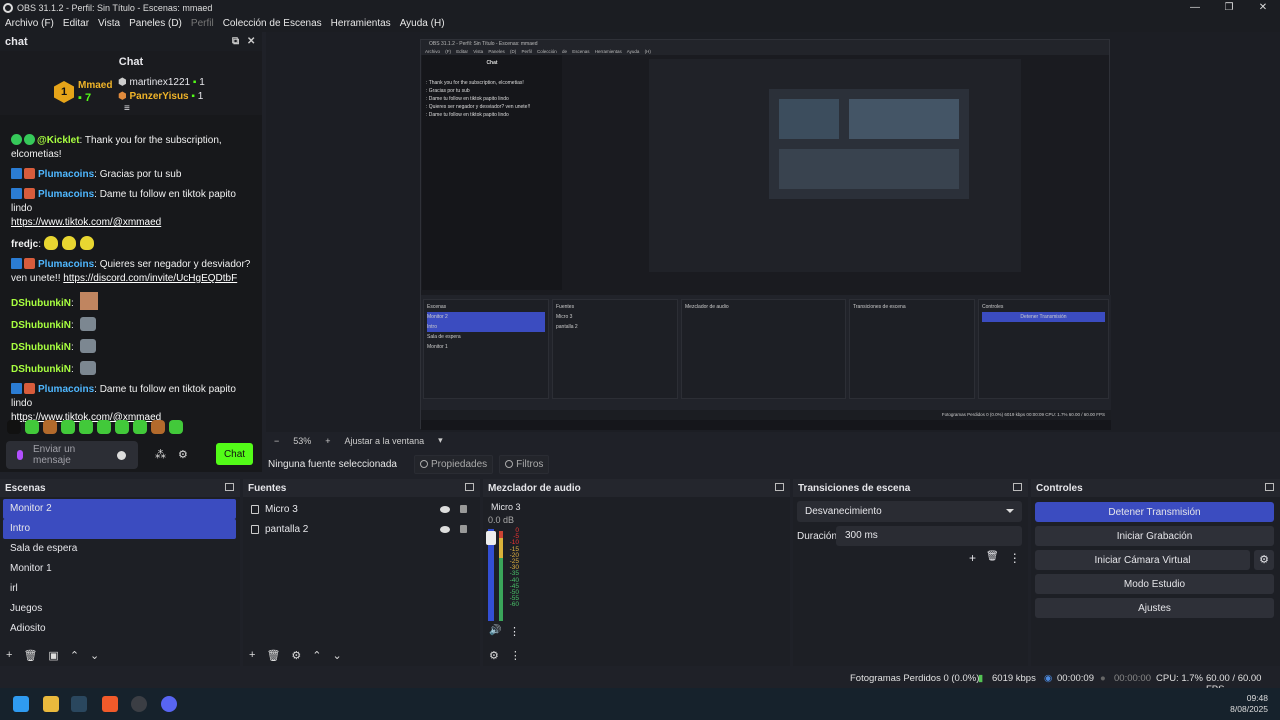 This screenshot has width=1280, height=720. I want to click on stop-stream-button: Detener Transmisión, so click(1154, 512).